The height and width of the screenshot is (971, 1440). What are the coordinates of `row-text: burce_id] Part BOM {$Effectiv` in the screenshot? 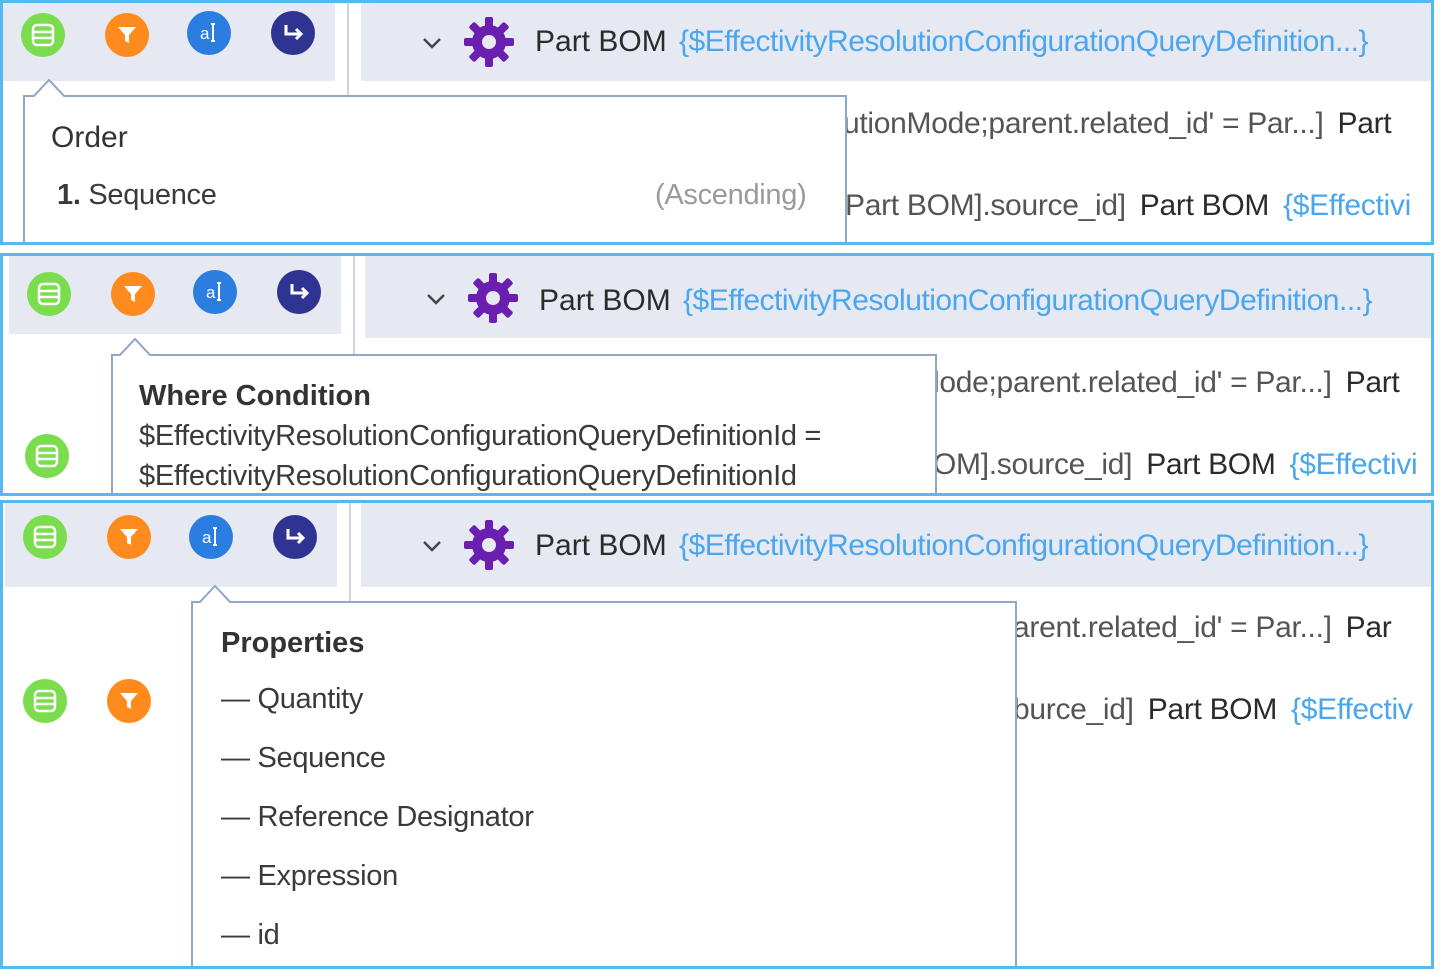 It's located at (1213, 710).